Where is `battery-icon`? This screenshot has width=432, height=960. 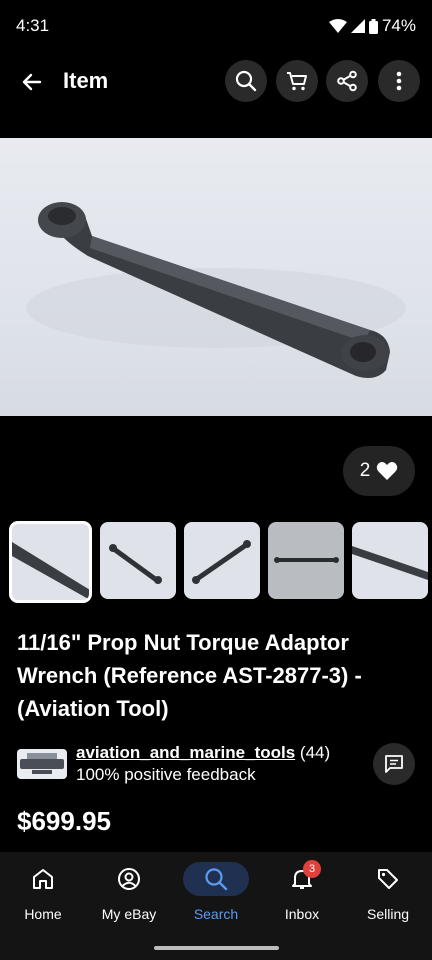
battery-icon is located at coordinates (373, 26).